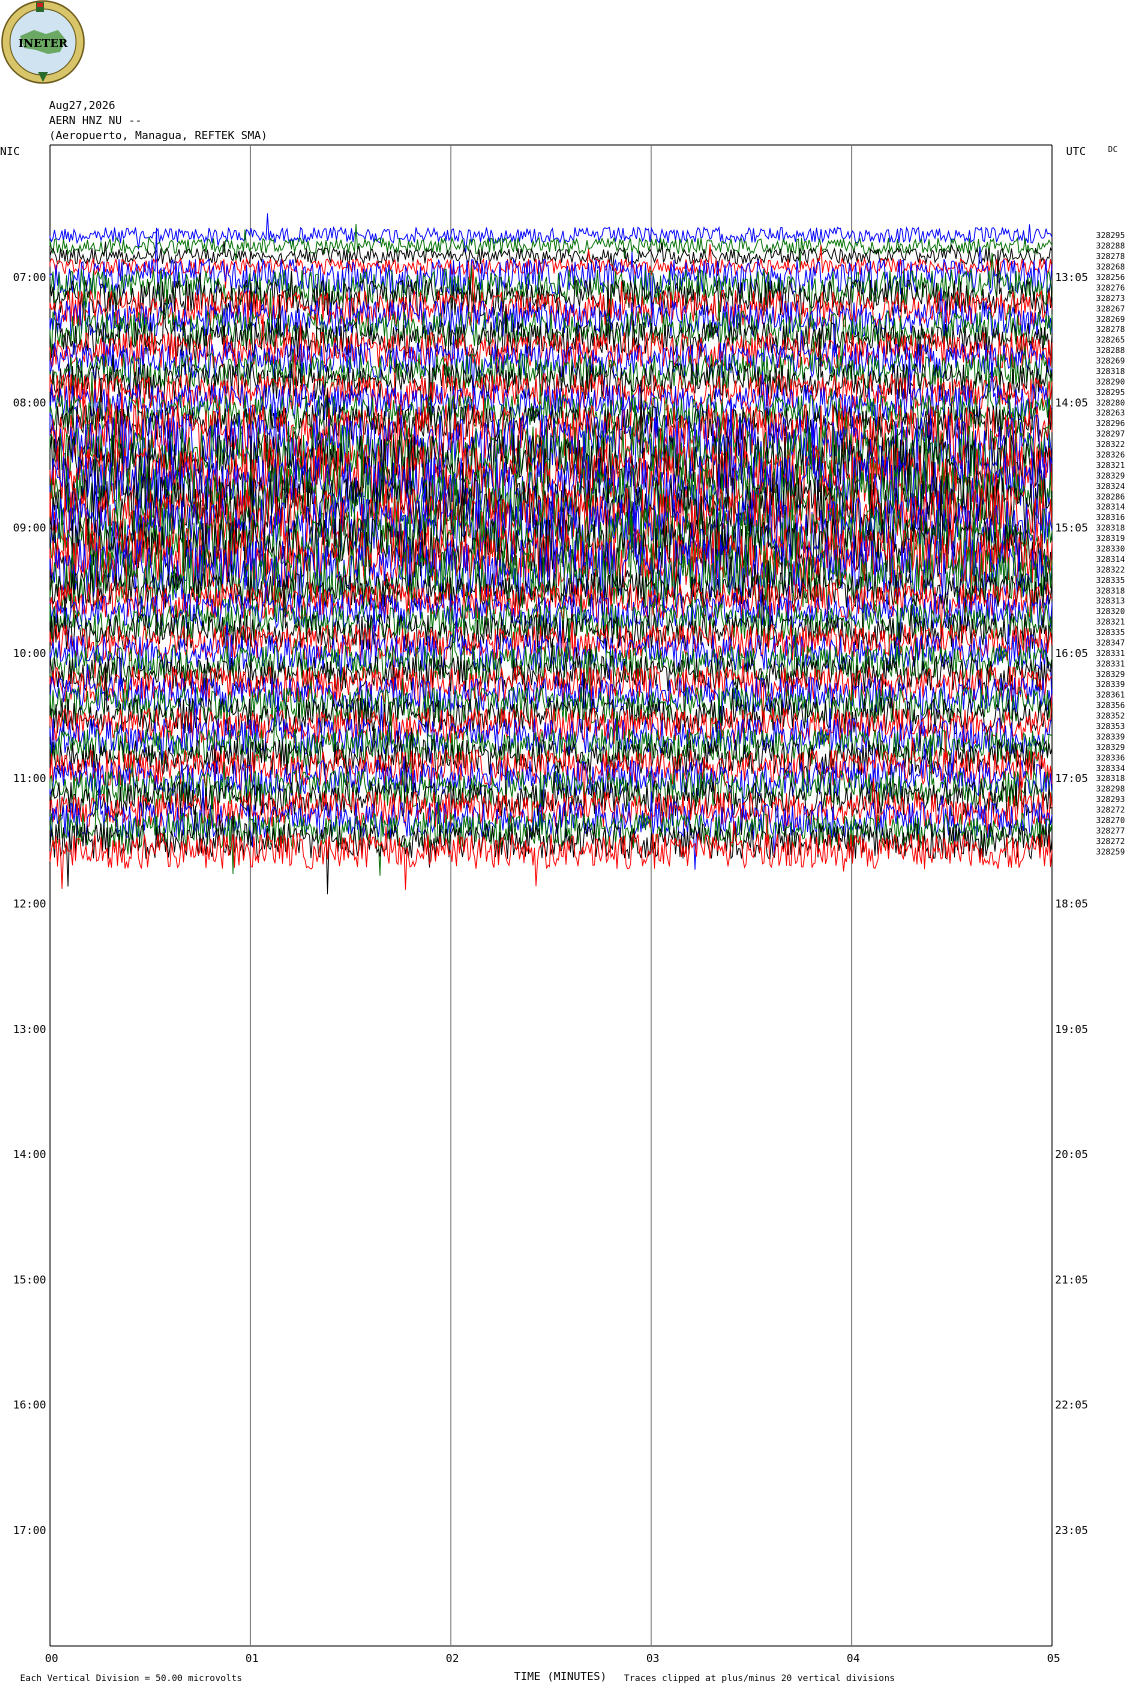  Describe the element at coordinates (1110, 726) in the screenshot. I see `trace-dc-label: 328353` at that location.